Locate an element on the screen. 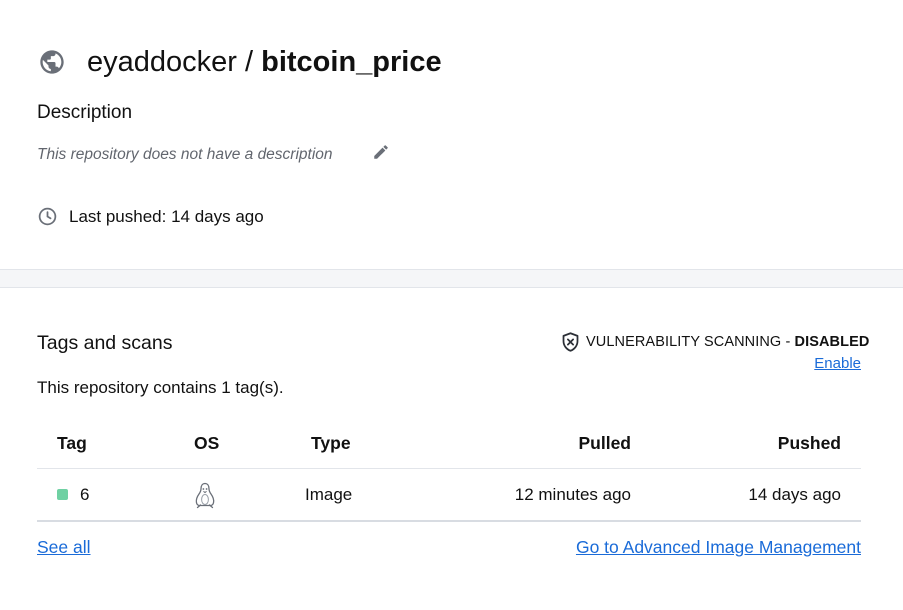 The width and height of the screenshot is (903, 610). tag-count-summary: This repository contains 1 tag(s). is located at coordinates (160, 387).